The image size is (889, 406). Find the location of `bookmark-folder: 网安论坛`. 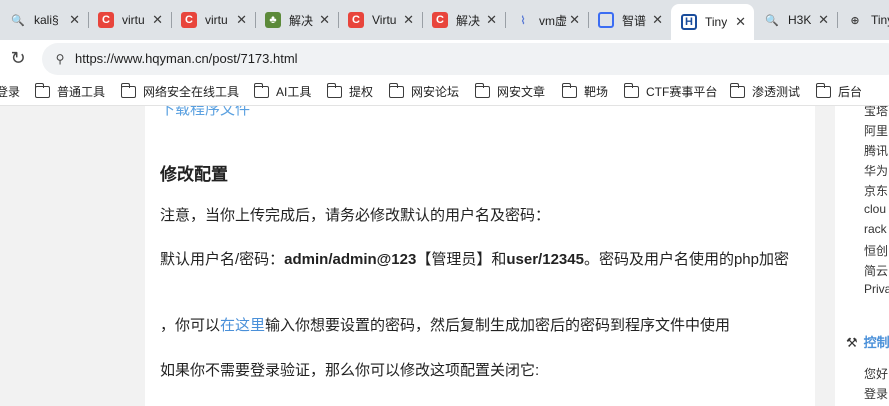

bookmark-folder: 网安论坛 is located at coordinates (424, 91).